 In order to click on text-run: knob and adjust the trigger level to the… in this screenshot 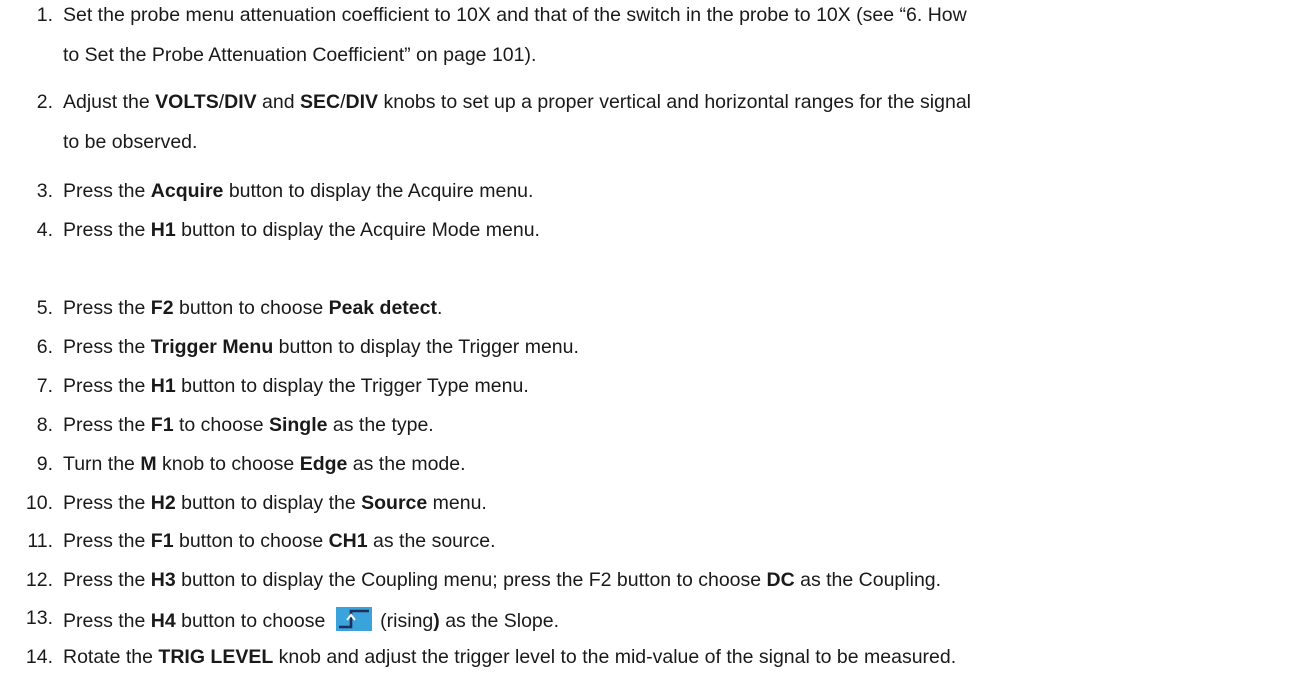, I will do `click(615, 657)`.